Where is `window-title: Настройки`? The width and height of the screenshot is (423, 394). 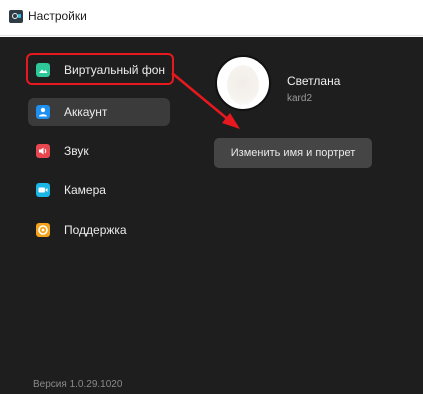 window-title: Настройки is located at coordinates (57, 16).